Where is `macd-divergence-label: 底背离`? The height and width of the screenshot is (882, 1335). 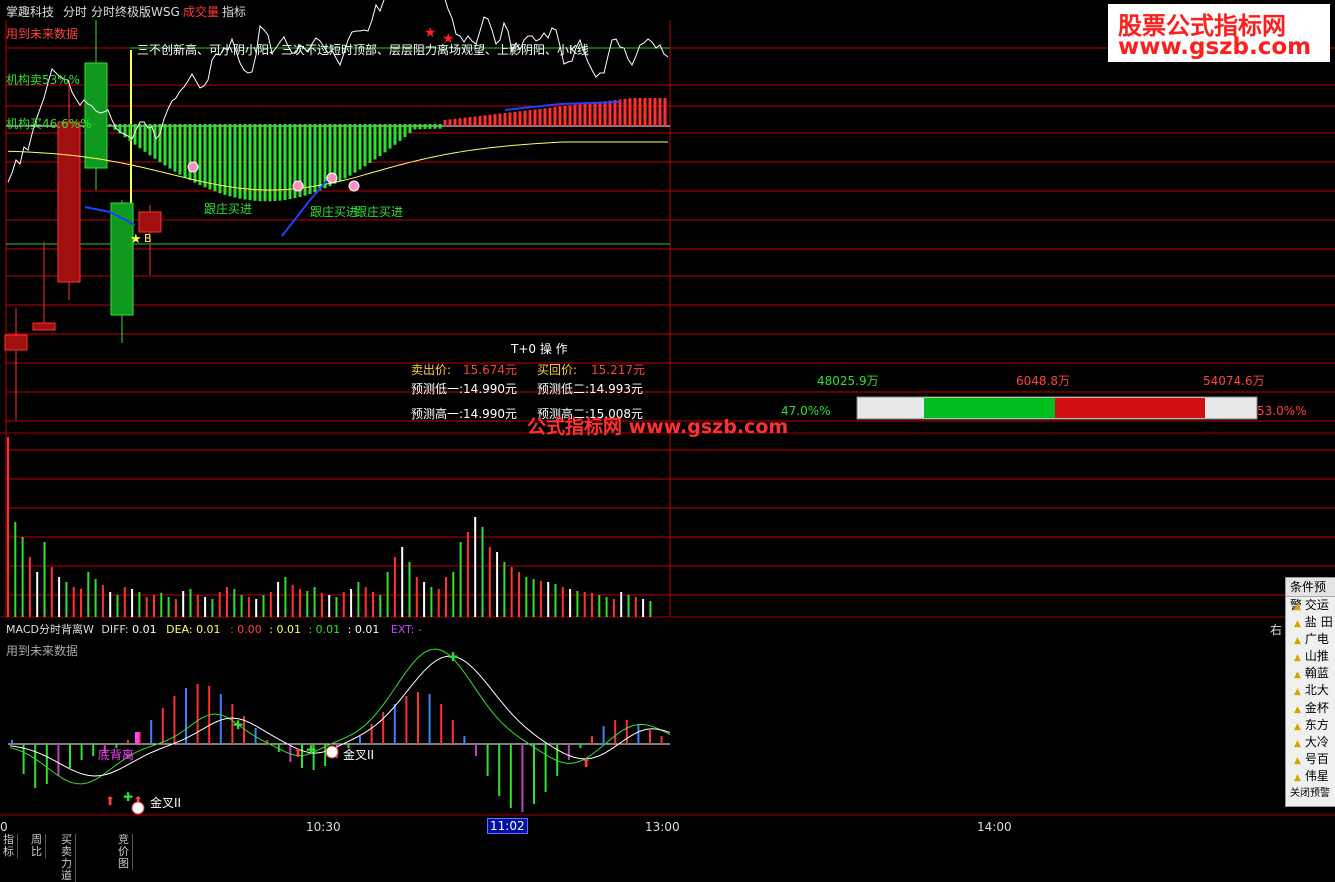
macd-divergence-label: 底背离 is located at coordinates (116, 755).